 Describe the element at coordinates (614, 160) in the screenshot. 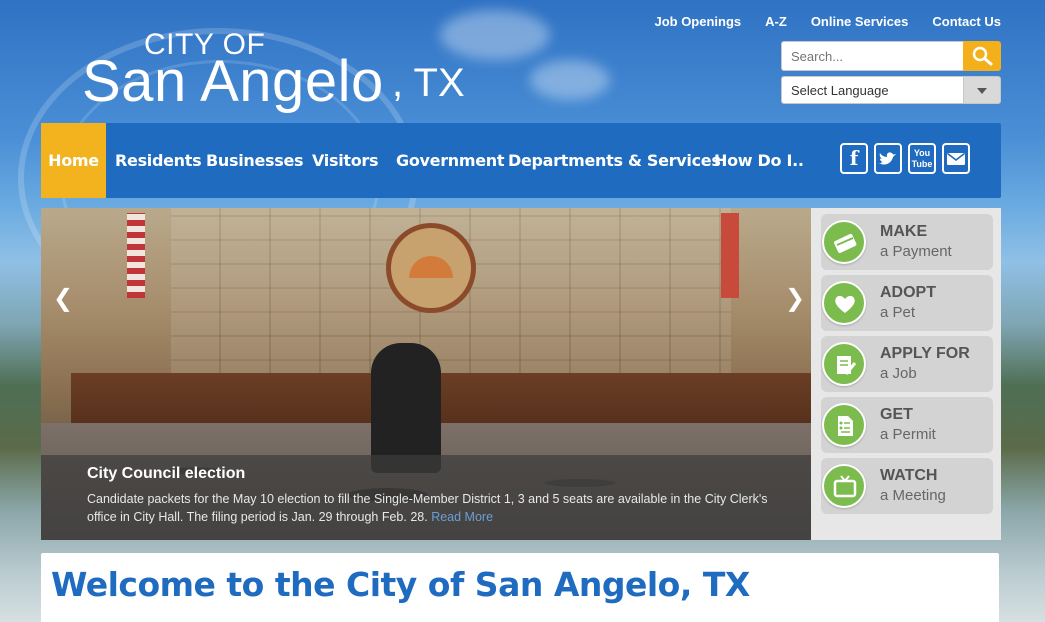

I see `nav-departments-services: Departments & Services` at that location.